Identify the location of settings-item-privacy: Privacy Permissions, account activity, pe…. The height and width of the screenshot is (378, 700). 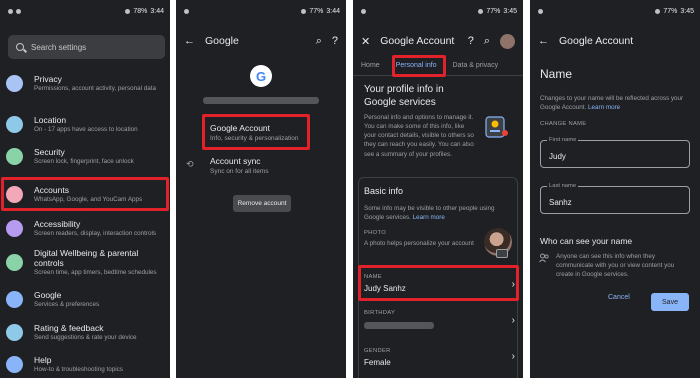
(88, 83).